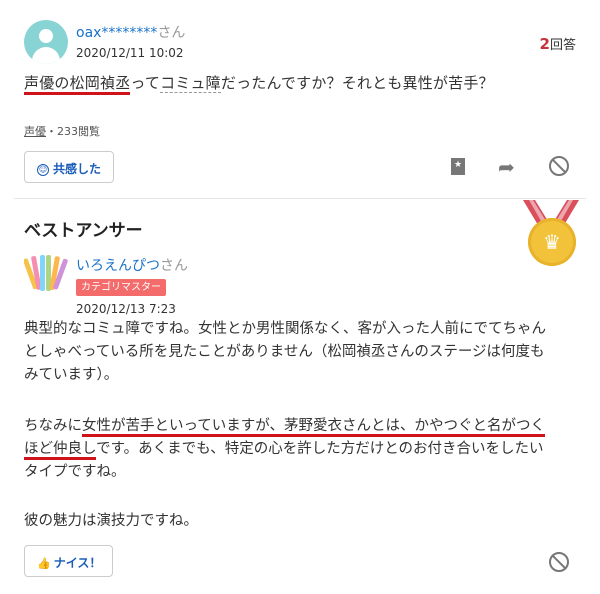  Describe the element at coordinates (284, 352) in the screenshot. I see `answer-line: としゃべっている所を見たことがありません（松岡禎丞さんのステージは何度も` at that location.